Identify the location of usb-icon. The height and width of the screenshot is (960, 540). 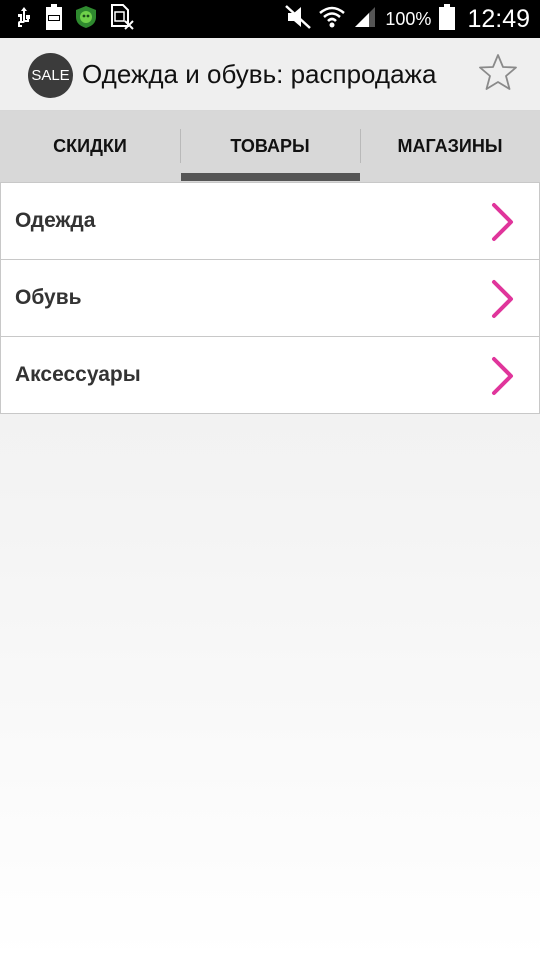
(24, 19).